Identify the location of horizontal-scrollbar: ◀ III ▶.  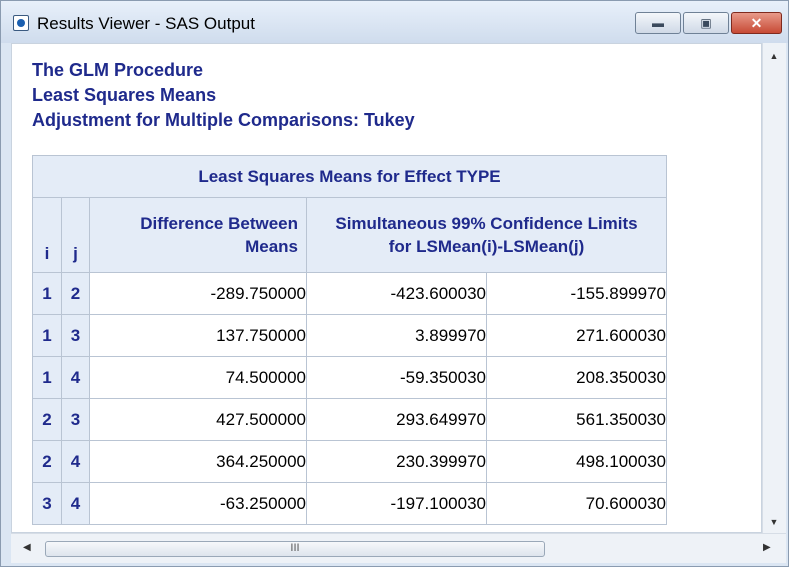
(398, 548).